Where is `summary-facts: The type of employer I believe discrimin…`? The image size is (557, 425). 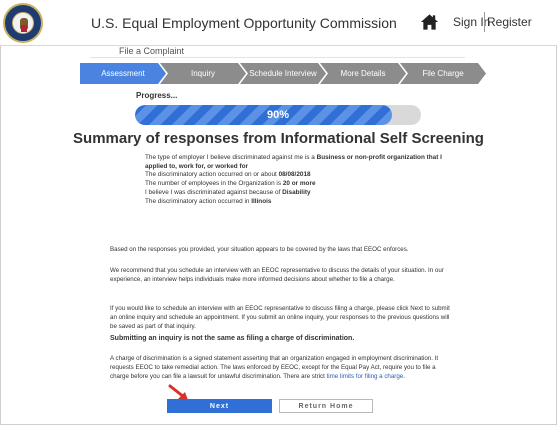 summary-facts: The type of employer I believe discrimin… is located at coordinates (295, 180).